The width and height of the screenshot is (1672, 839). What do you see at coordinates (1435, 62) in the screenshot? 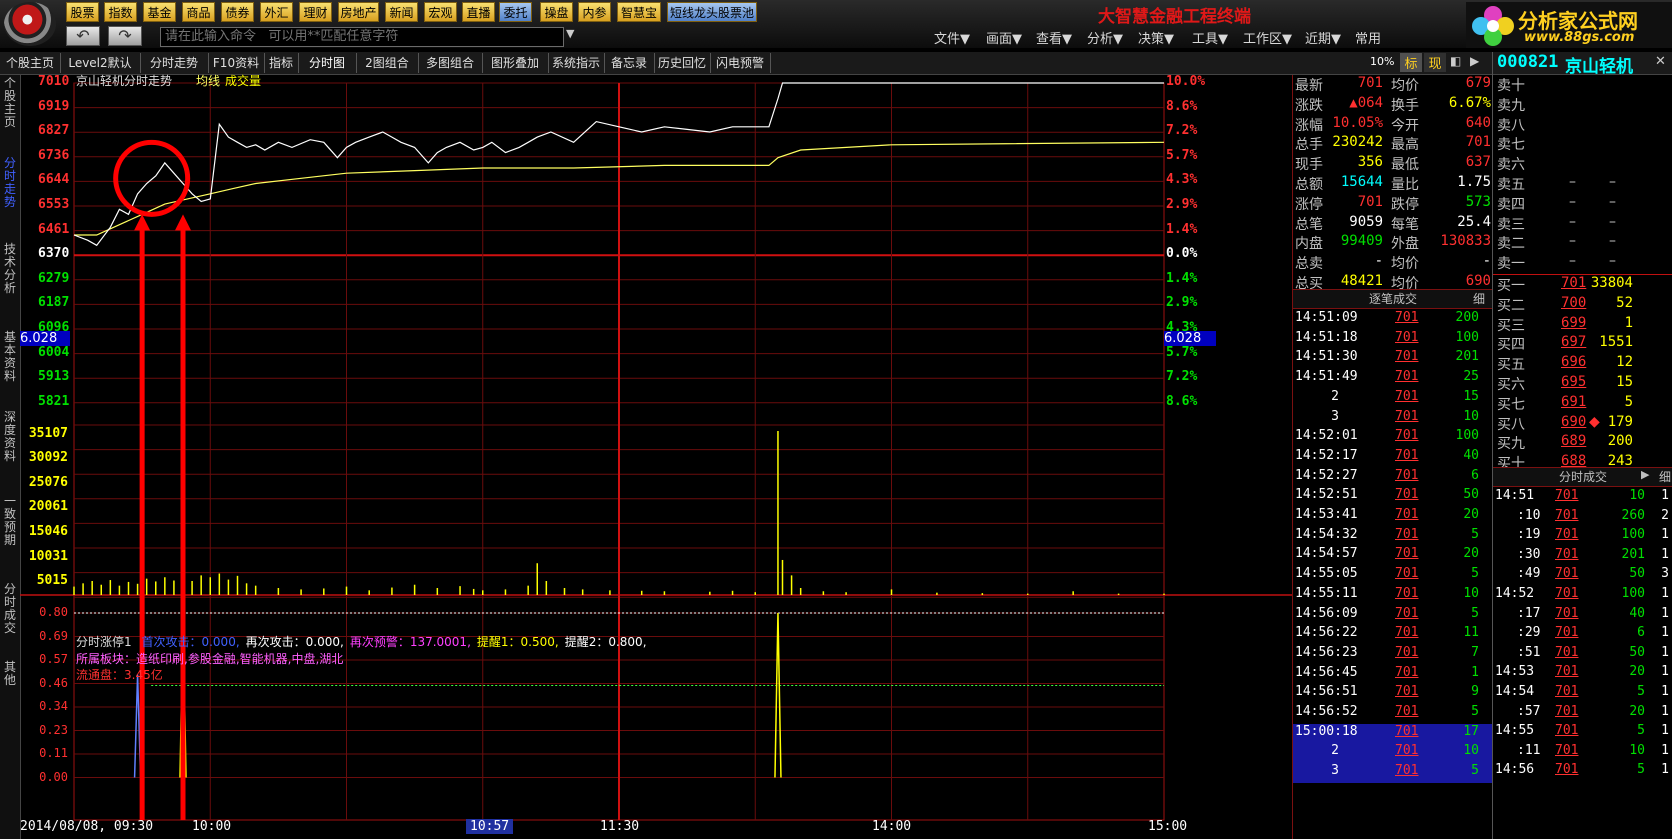
I see `current-button: 现` at bounding box center [1435, 62].